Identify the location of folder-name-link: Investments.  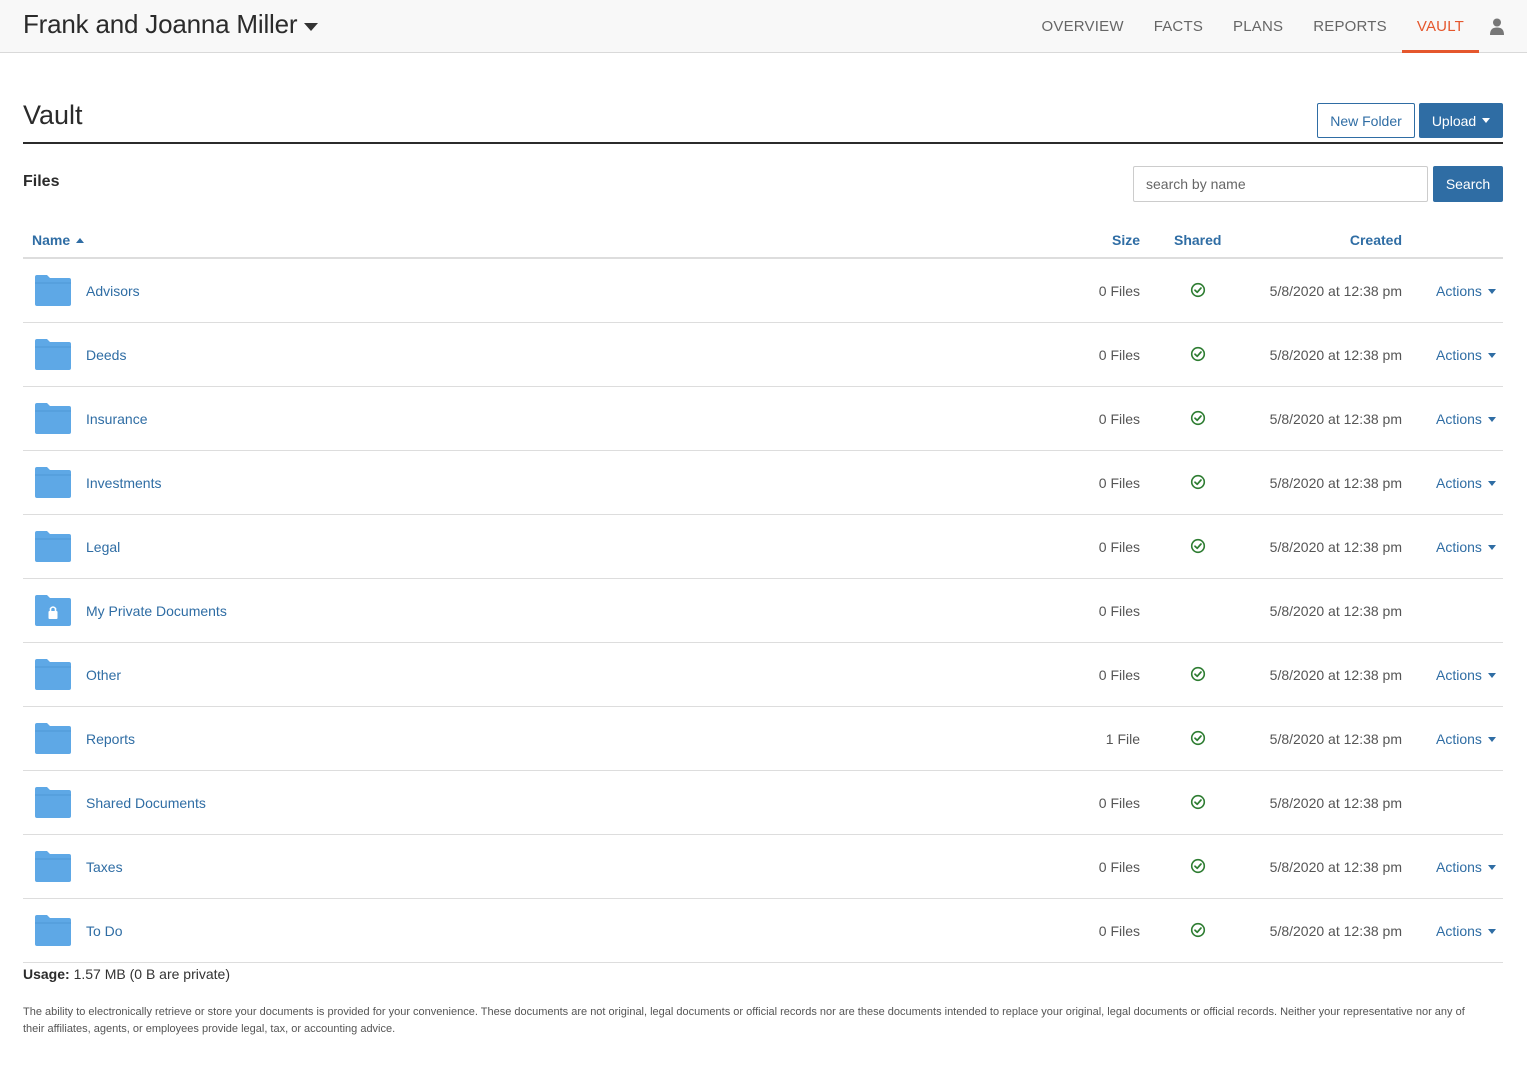
(123, 483).